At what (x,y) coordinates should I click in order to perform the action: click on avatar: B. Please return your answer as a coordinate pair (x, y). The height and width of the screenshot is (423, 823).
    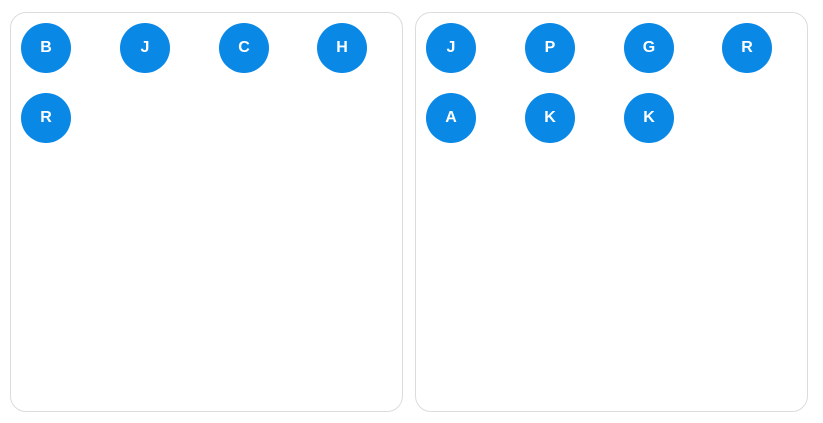
    Looking at the image, I should click on (46, 48).